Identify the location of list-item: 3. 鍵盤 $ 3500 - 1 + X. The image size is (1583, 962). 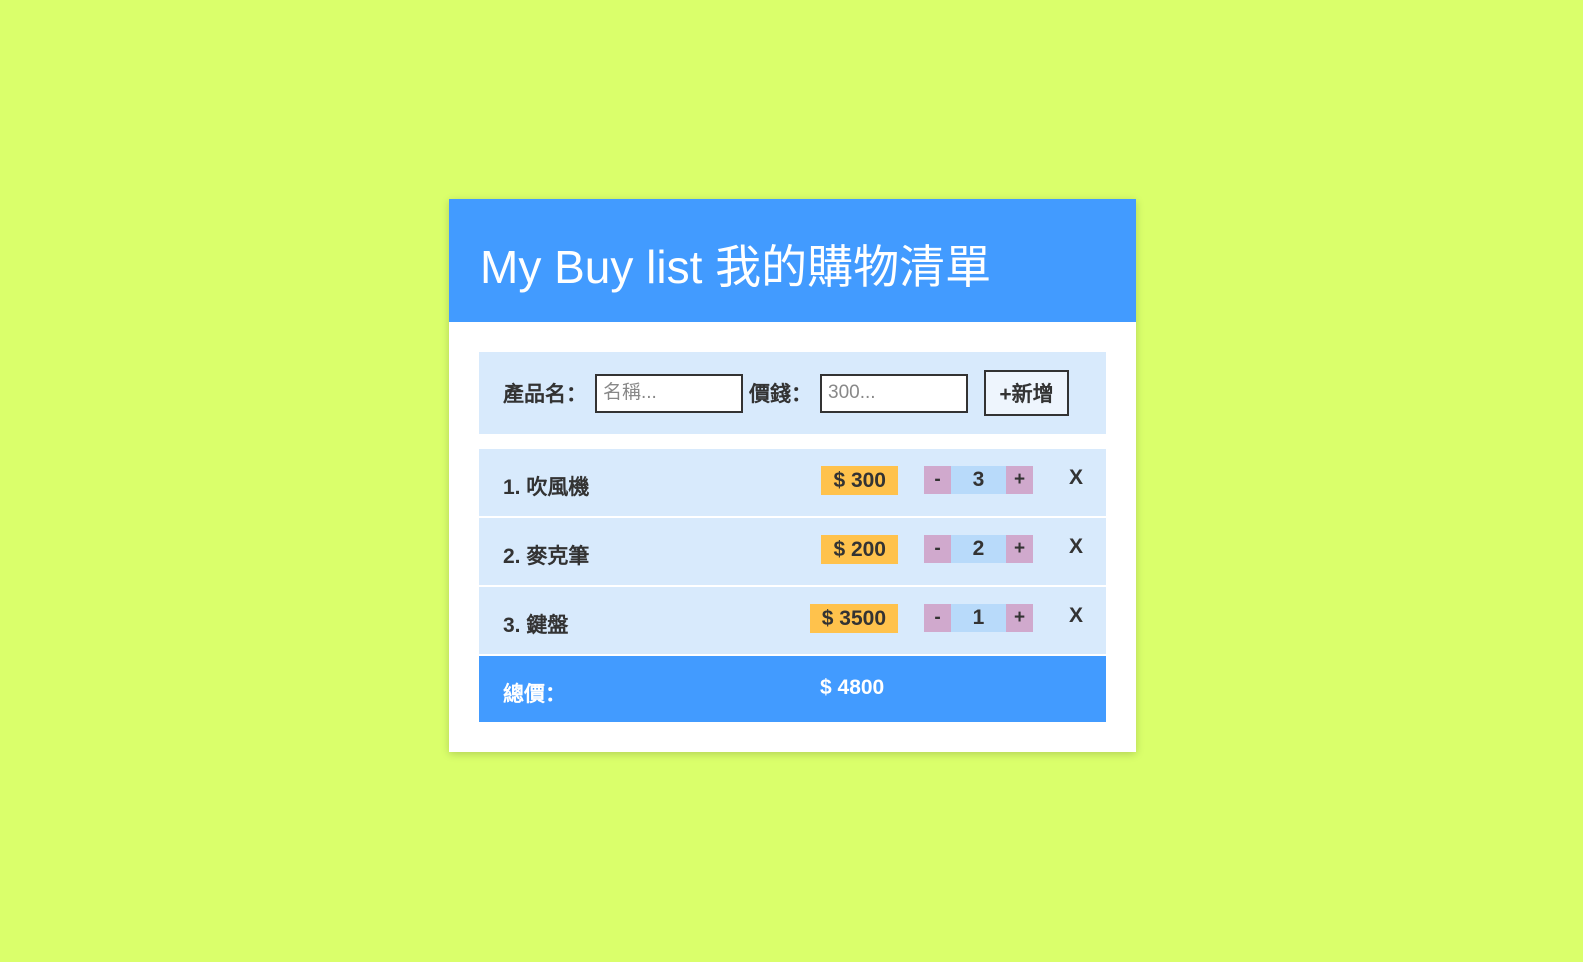
(792, 620).